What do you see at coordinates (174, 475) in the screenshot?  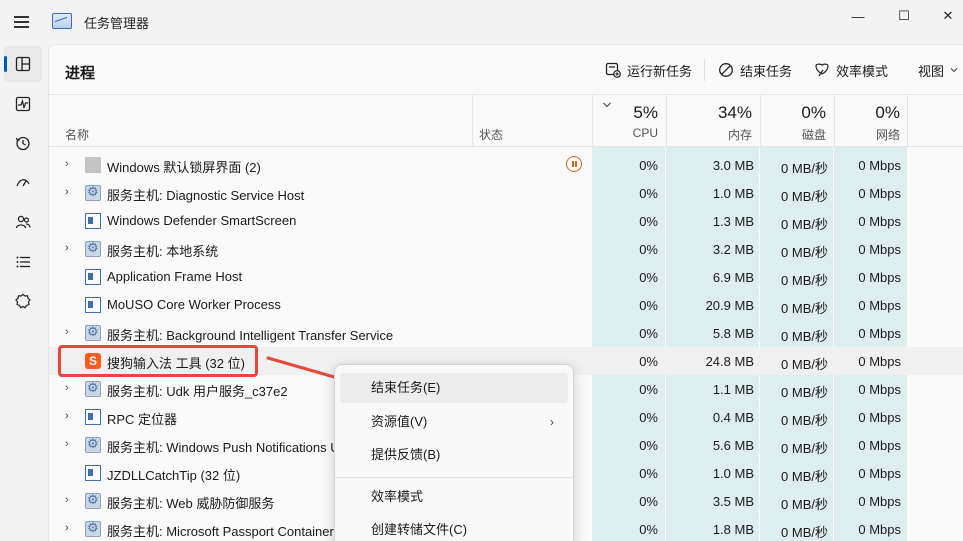 I see `process-name: JZDLLCatchTip (32 位)` at bounding box center [174, 475].